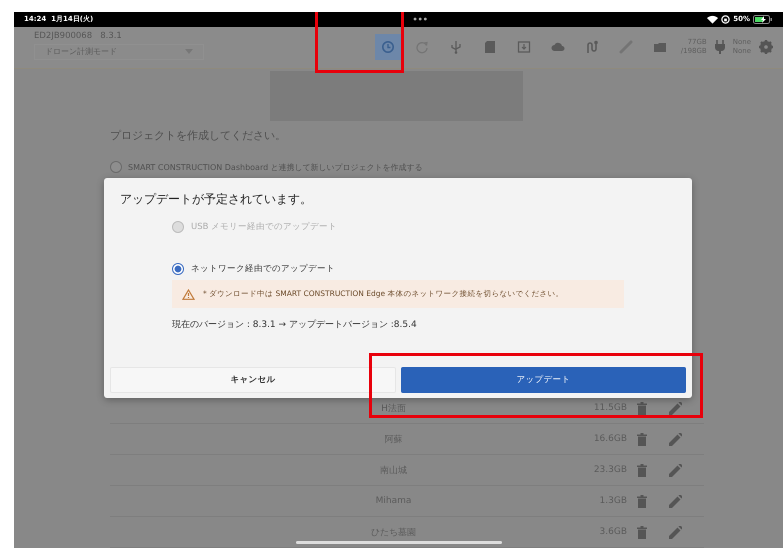 The height and width of the screenshot is (548, 783). I want to click on multitask-dots: •••, so click(420, 19).